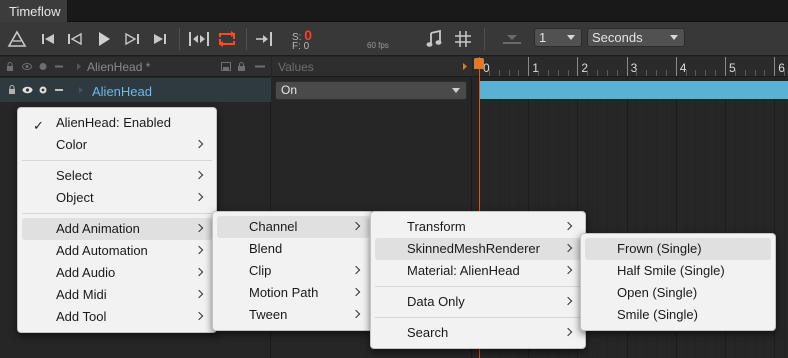  I want to click on menu-item-color: Color, so click(117, 145).